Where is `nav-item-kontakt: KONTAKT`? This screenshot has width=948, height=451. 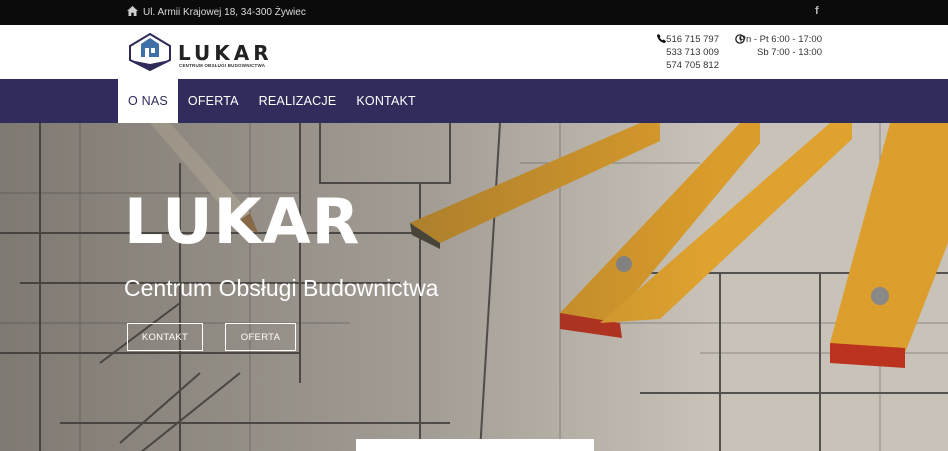 nav-item-kontakt: KONTAKT is located at coordinates (386, 101).